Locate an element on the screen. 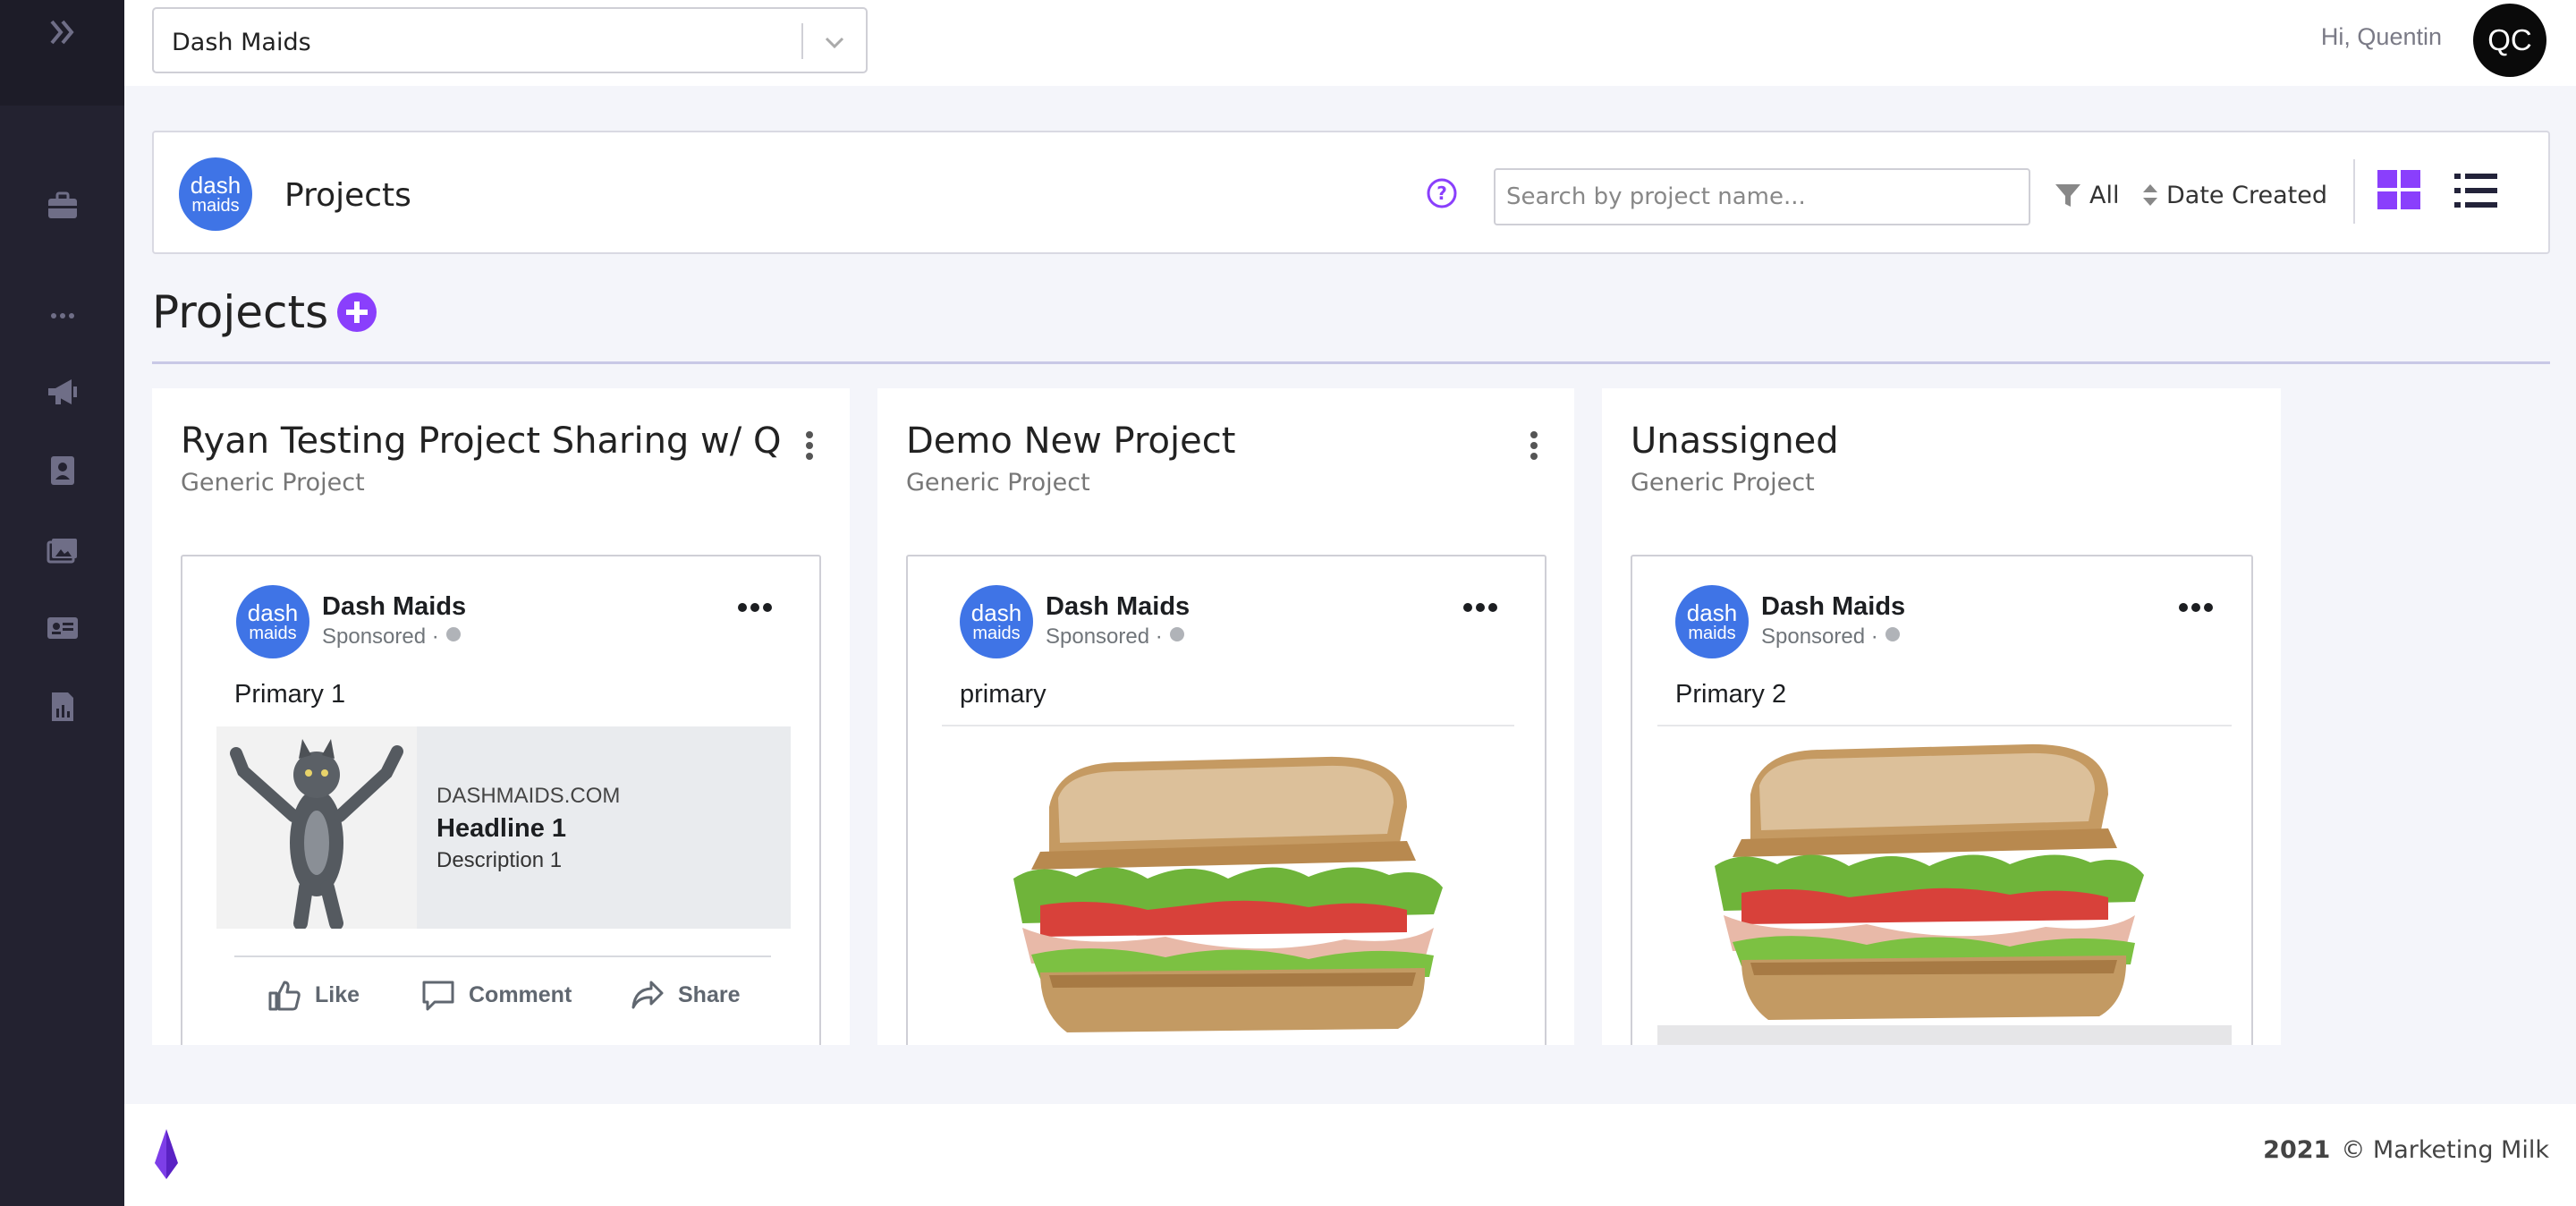 Image resolution: width=2576 pixels, height=1206 pixels. sort-label: Date Created is located at coordinates (2246, 195).